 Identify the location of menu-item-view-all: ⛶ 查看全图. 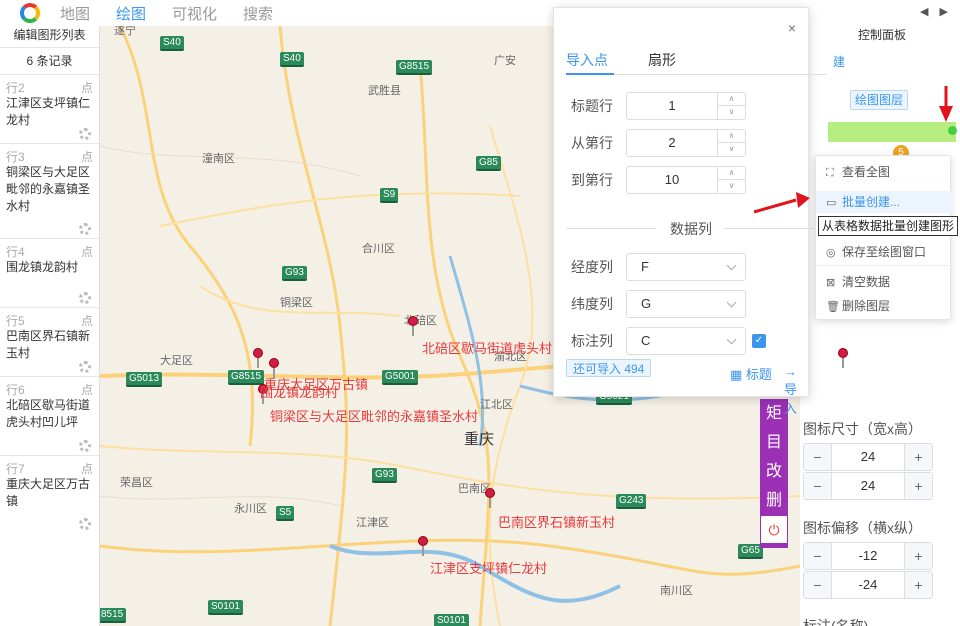
(884, 172).